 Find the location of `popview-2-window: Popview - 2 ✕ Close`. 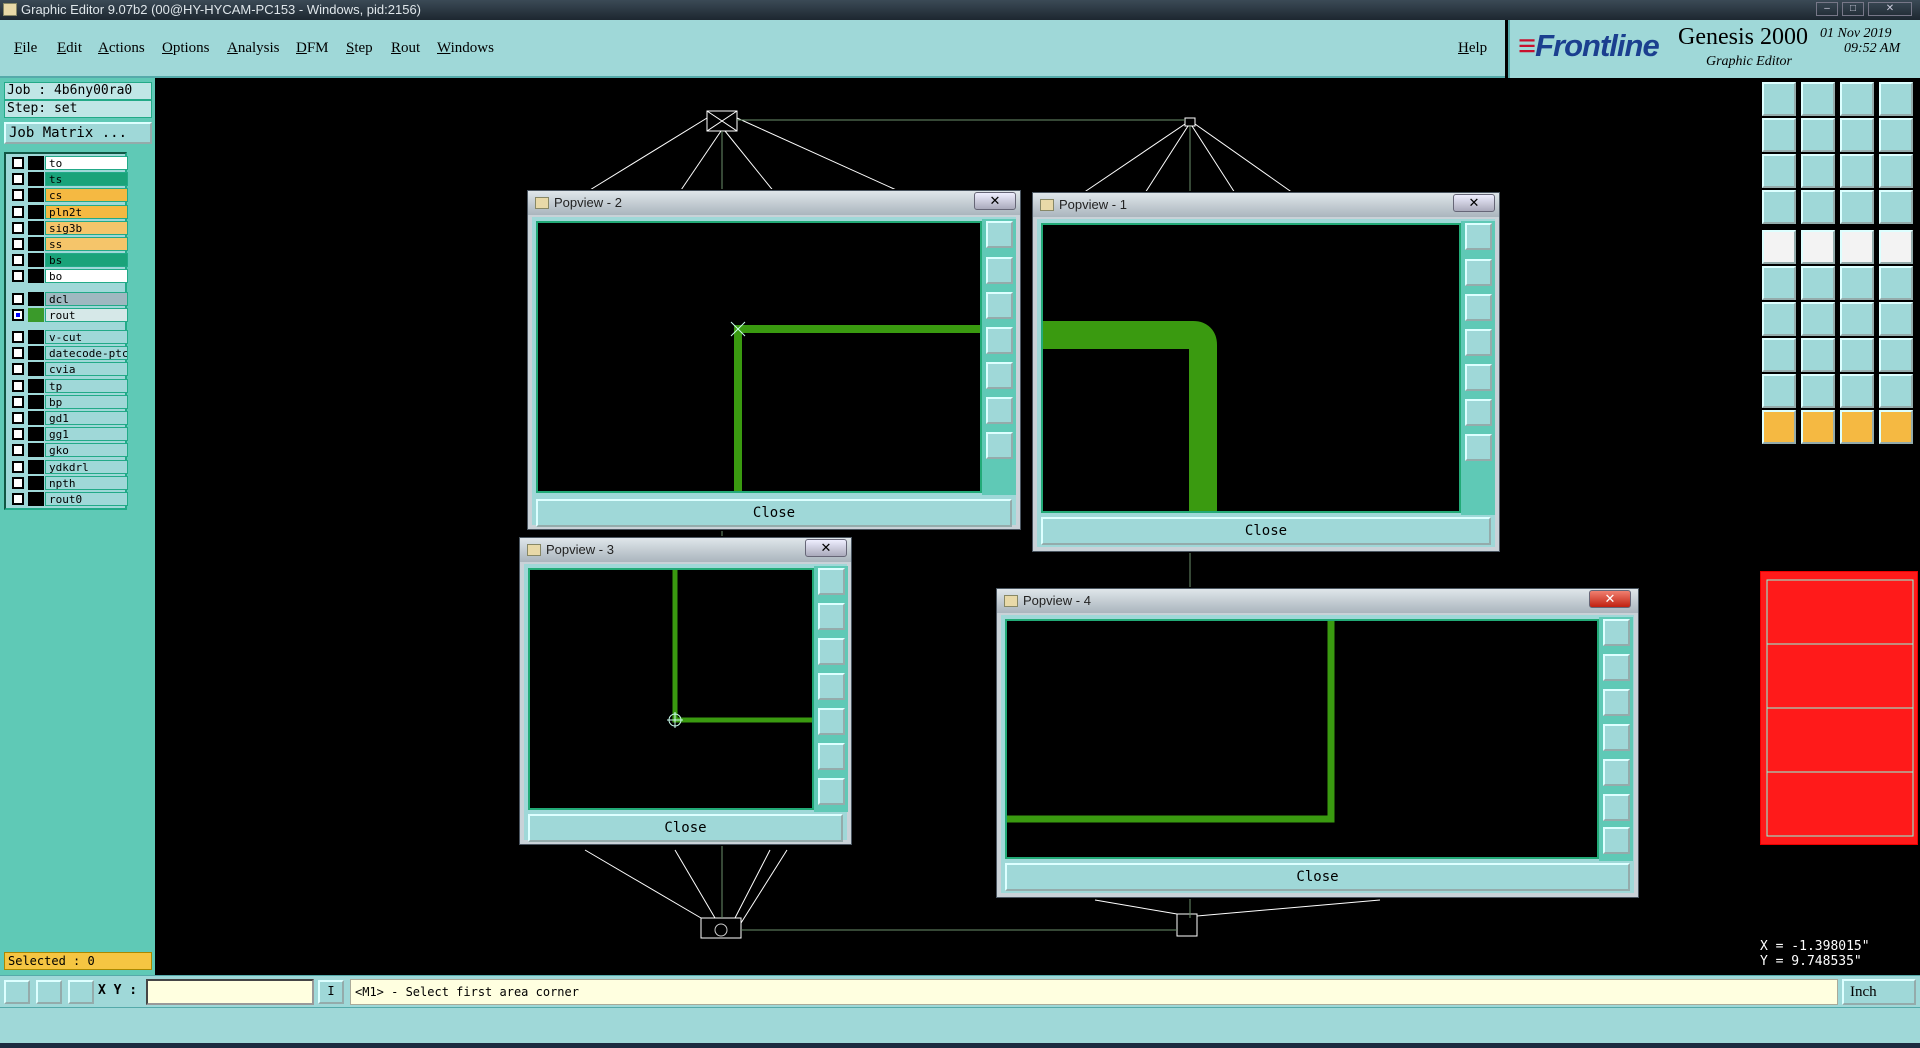

popview-2-window: Popview - 2 ✕ Close is located at coordinates (774, 360).